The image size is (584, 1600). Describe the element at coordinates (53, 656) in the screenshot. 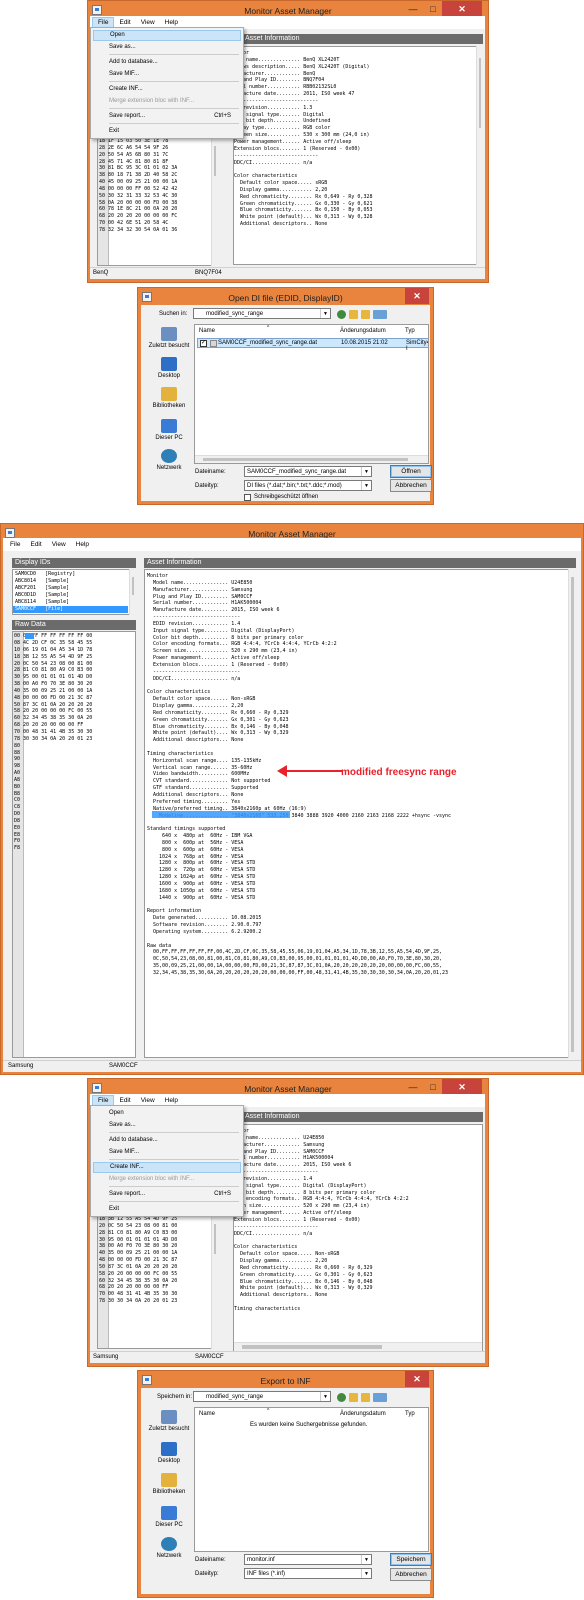

I see `hex-row: 18 3B 12 55 A5 54 4D 9F 25` at that location.